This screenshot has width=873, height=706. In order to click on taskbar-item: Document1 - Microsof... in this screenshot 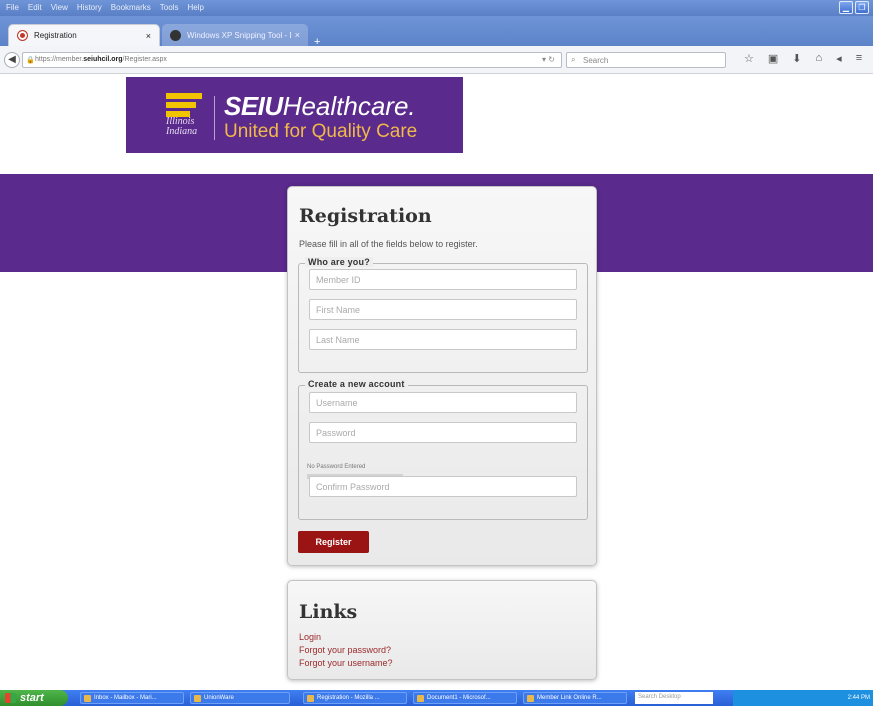, I will do `click(465, 698)`.